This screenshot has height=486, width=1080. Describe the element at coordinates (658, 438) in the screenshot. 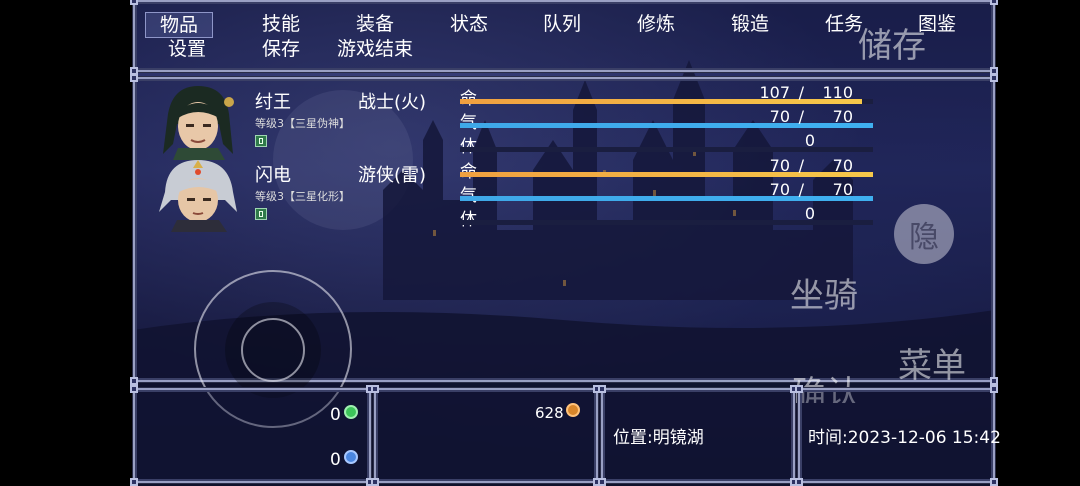

I see `location-label: 位置:明镜湖` at that location.